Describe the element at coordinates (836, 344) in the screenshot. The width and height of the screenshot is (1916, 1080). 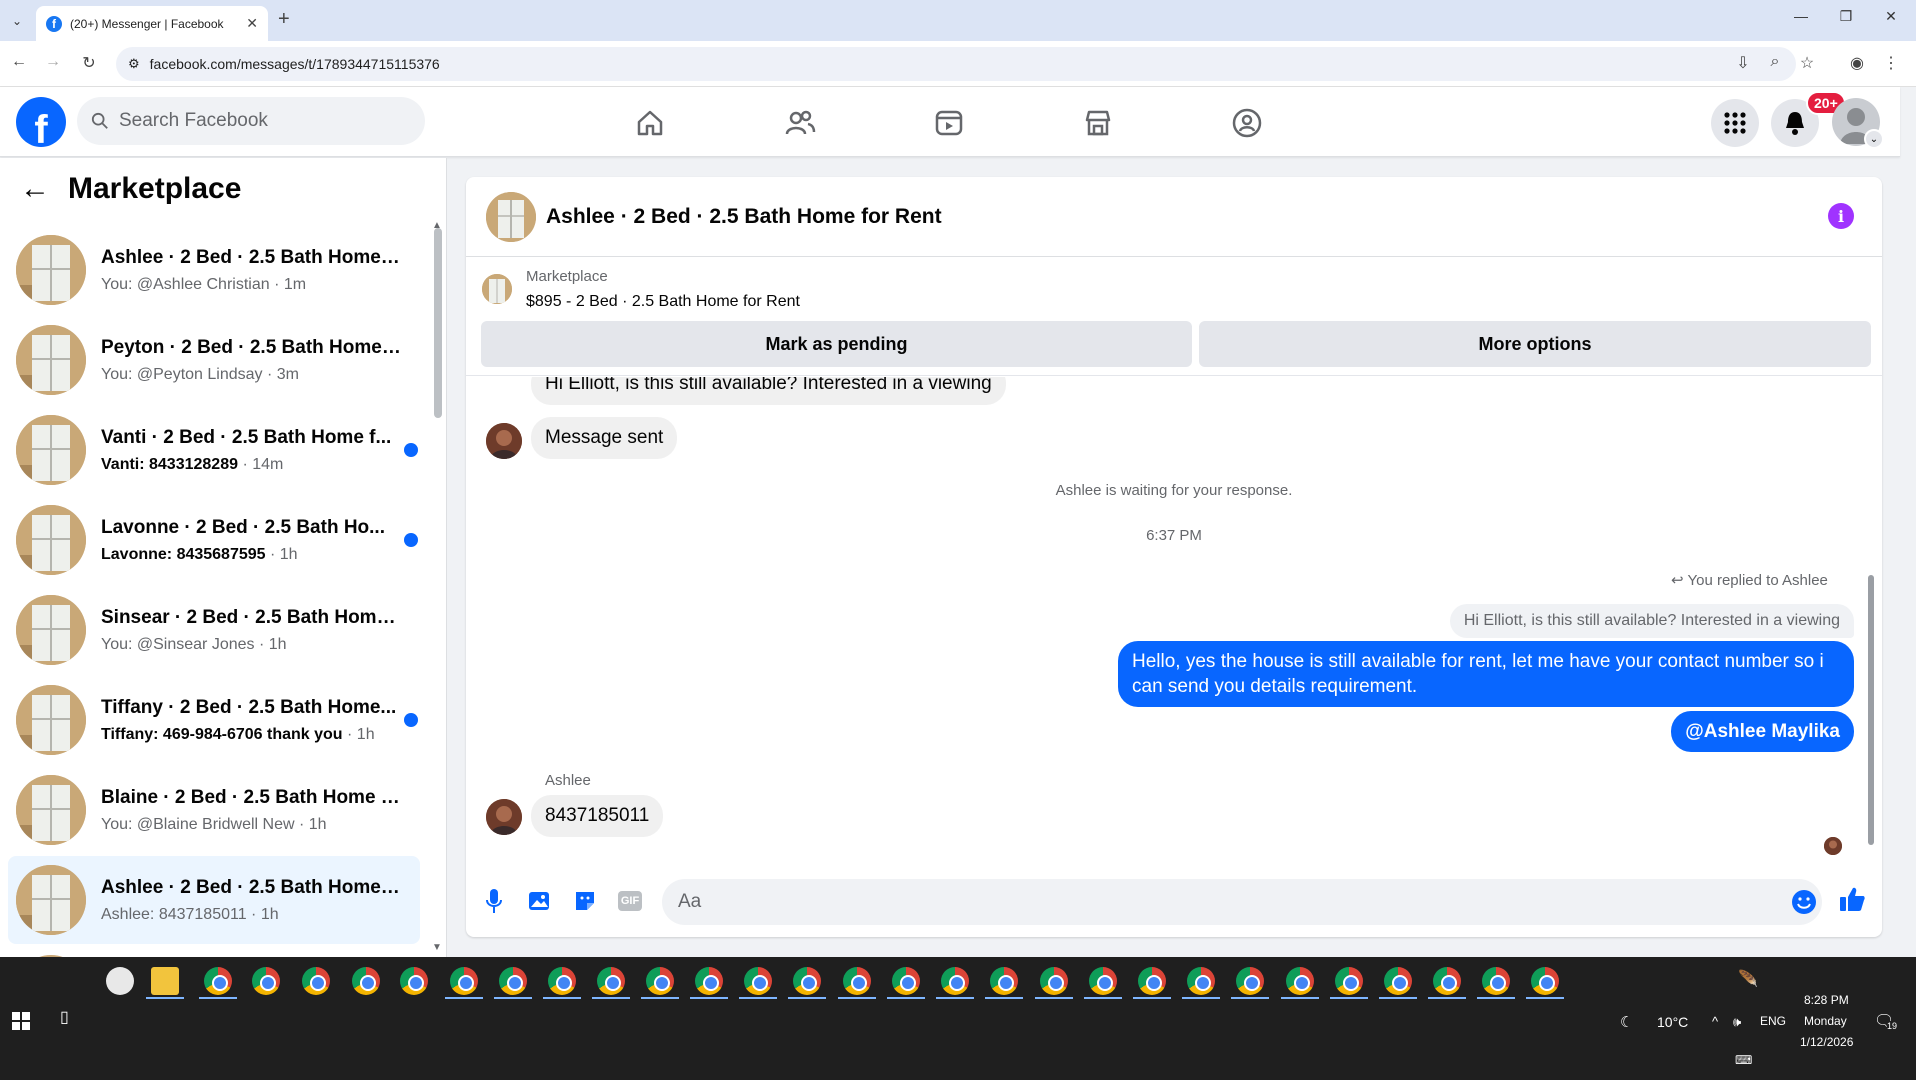
I see `mark-as-pending-button: Mark as pending` at that location.